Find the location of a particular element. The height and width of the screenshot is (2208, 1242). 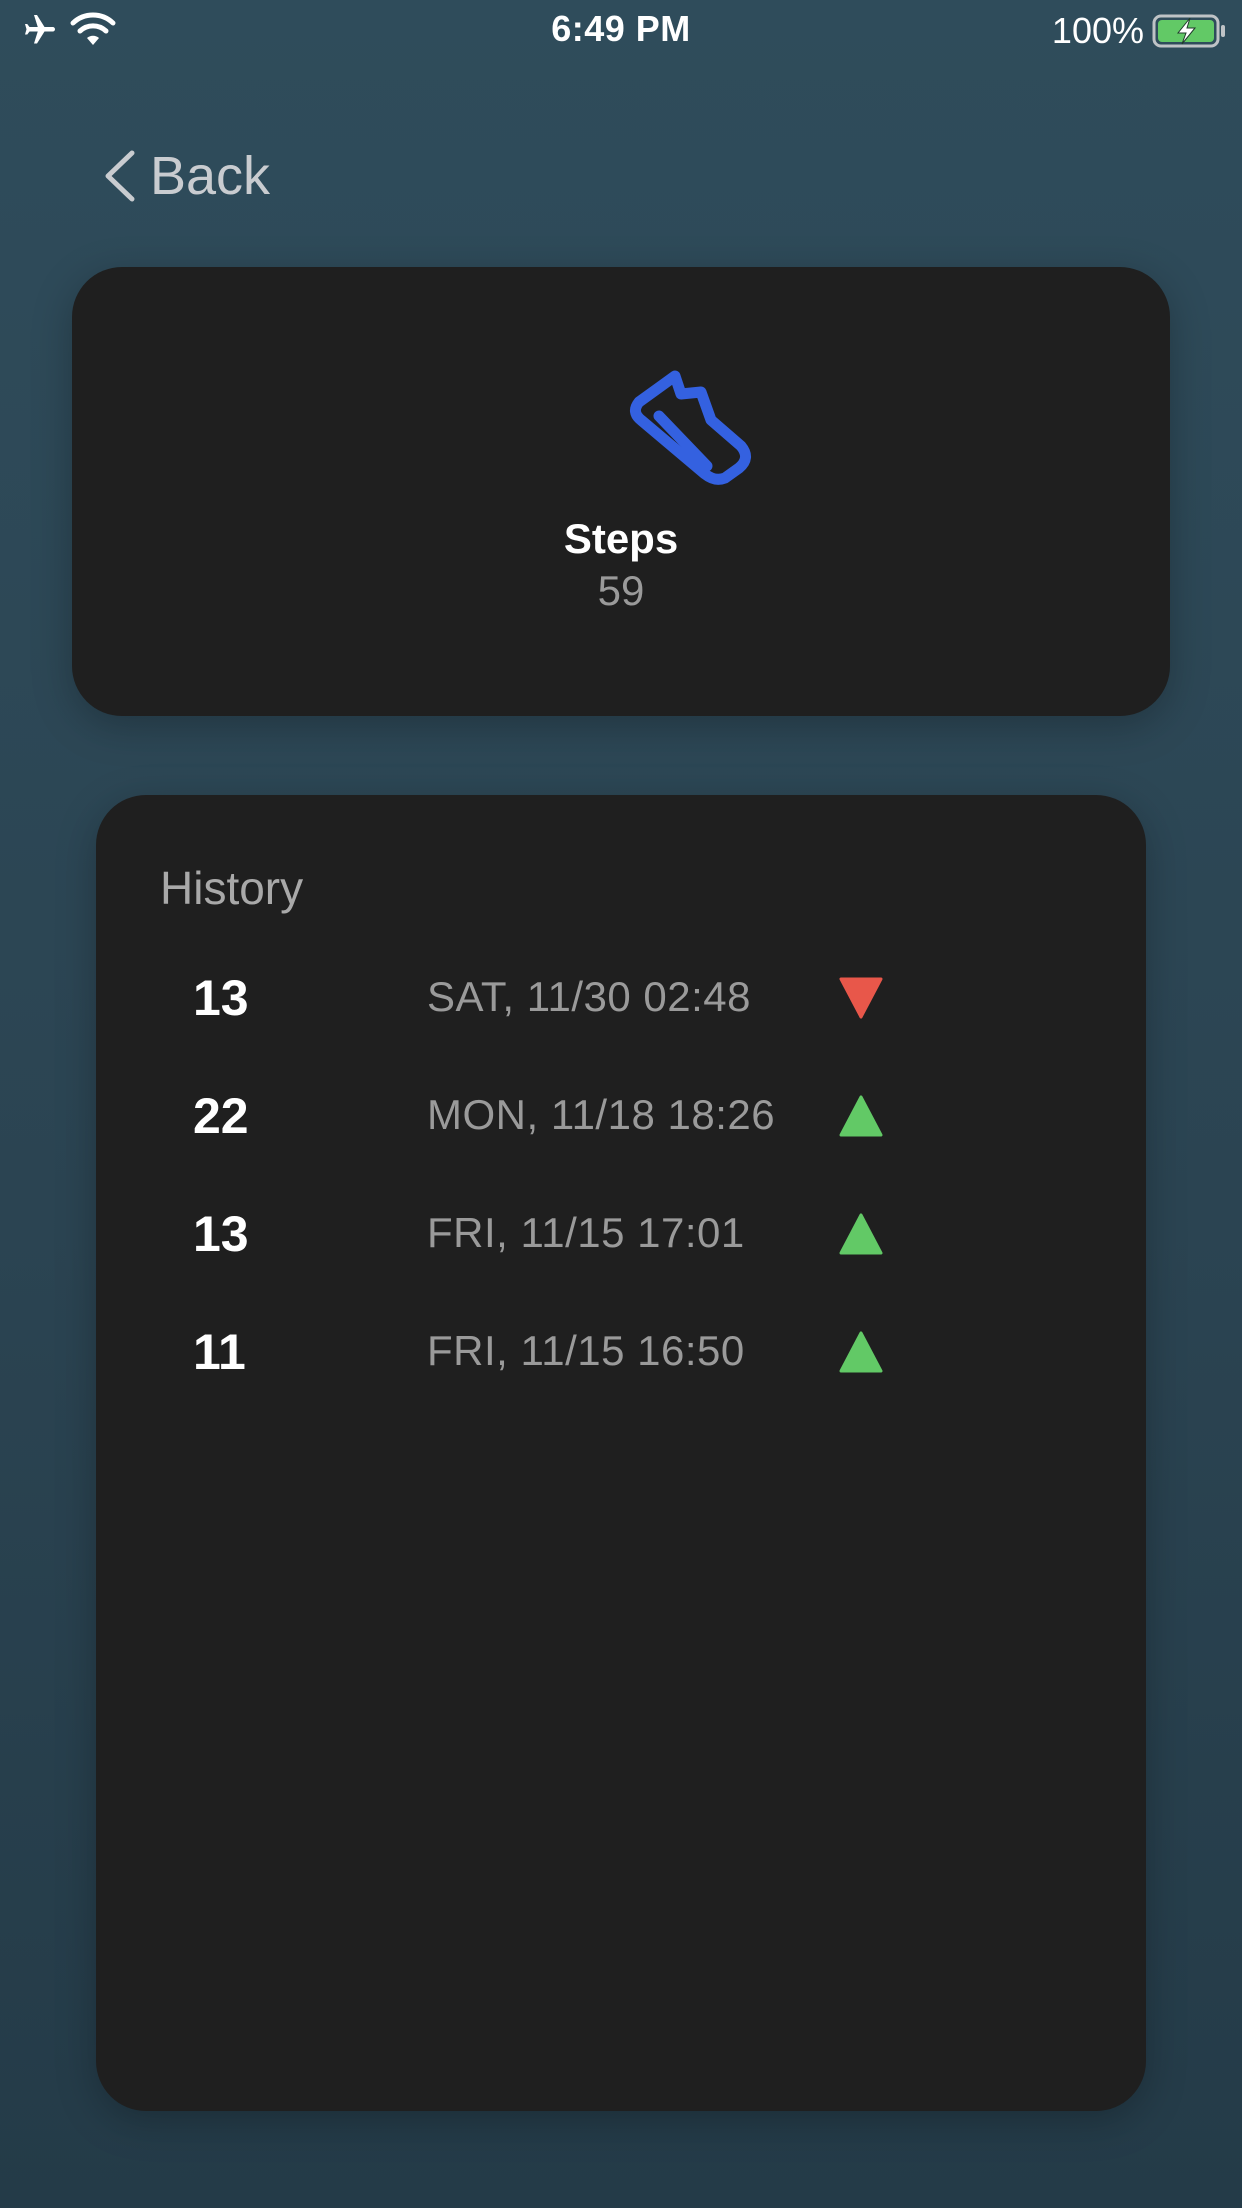

history-row: 22 MON, 11/18 18:26 is located at coordinates (621, 1115).